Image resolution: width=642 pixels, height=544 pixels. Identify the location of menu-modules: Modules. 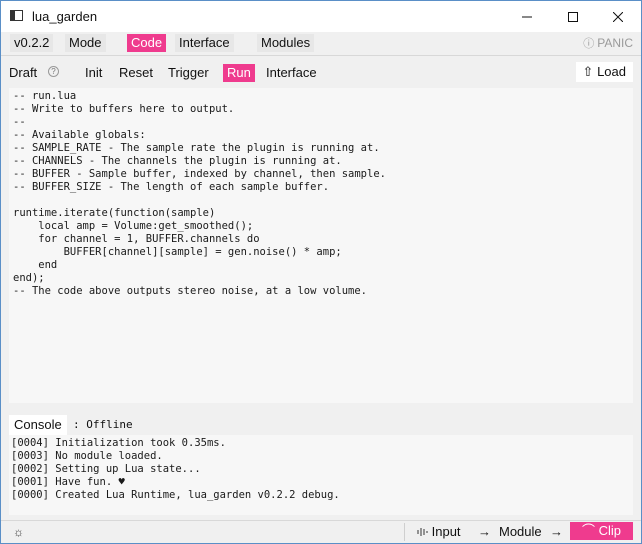
(286, 43).